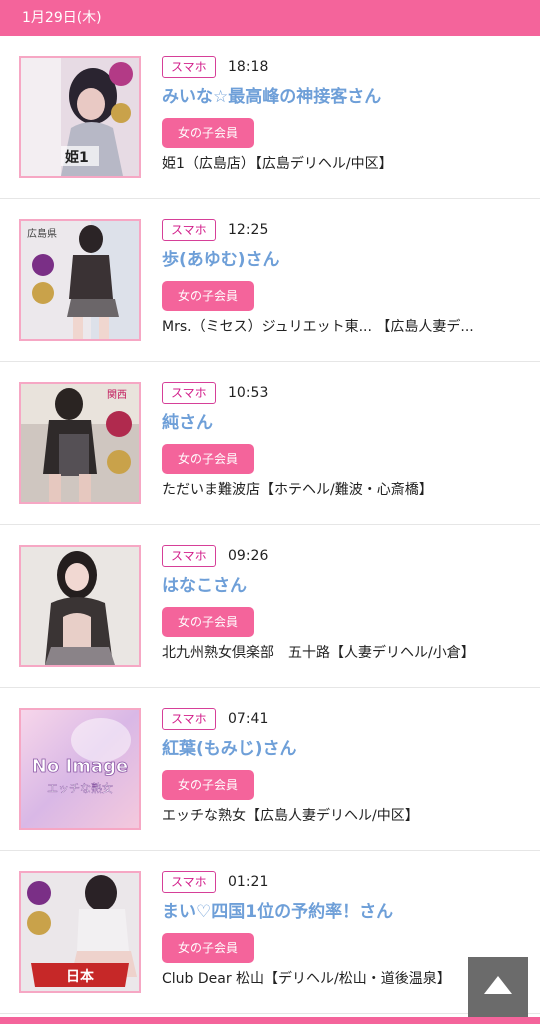 This screenshot has height=1024, width=540. I want to click on post-time: 09:26, so click(248, 556).